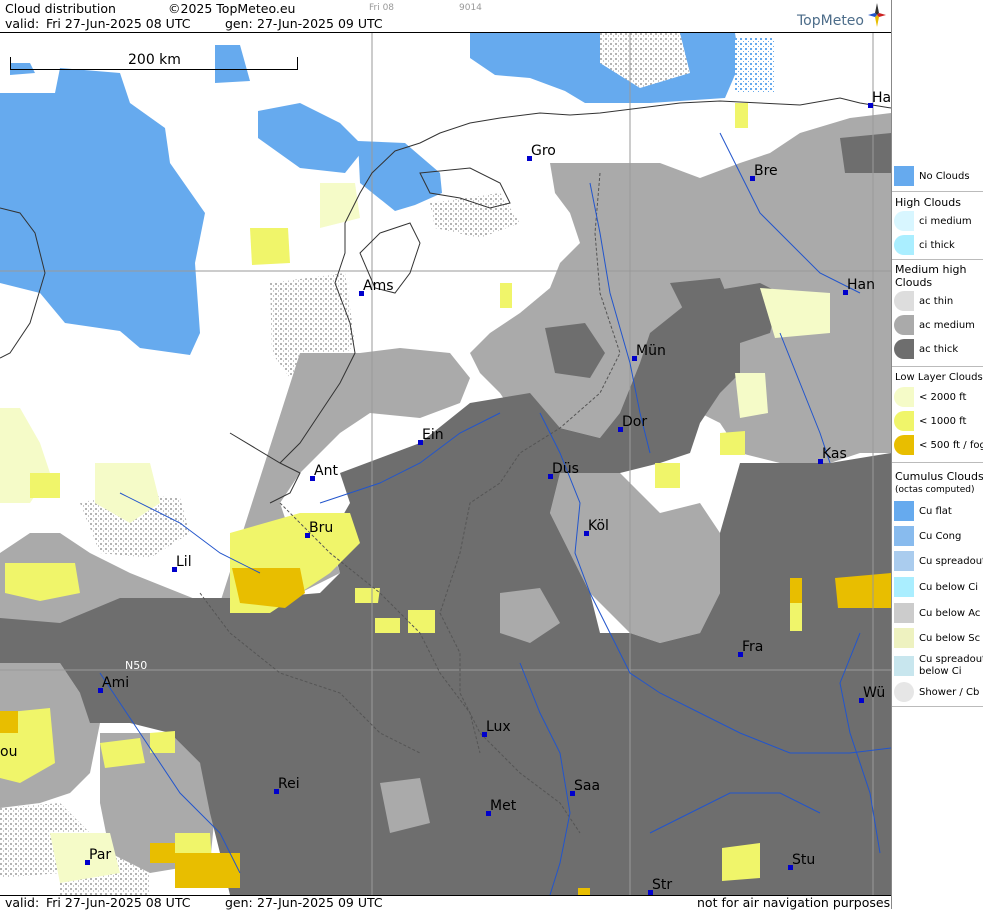 This screenshot has height=910, width=983. Describe the element at coordinates (22, 23) in the screenshot. I see `valid-label: valid:` at that location.